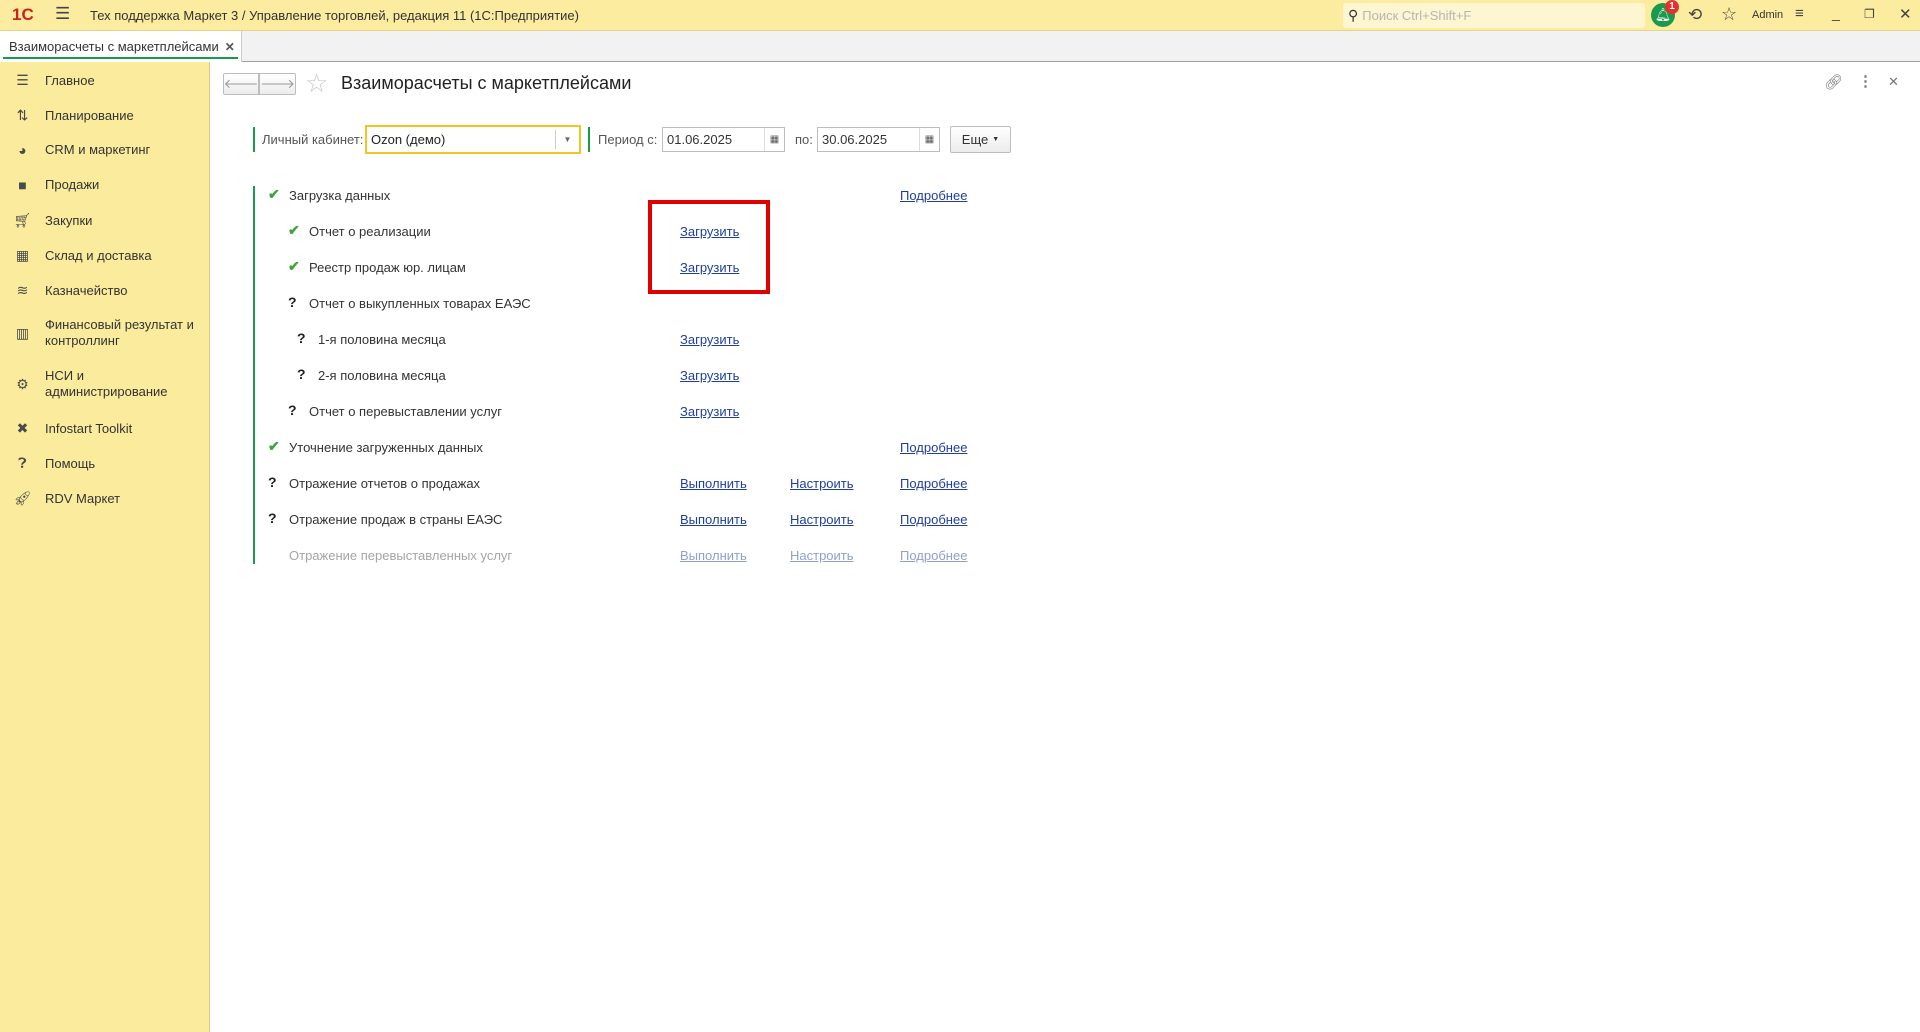  I want to click on sidebar-item-label: НСИ и администрирование, so click(106, 383).